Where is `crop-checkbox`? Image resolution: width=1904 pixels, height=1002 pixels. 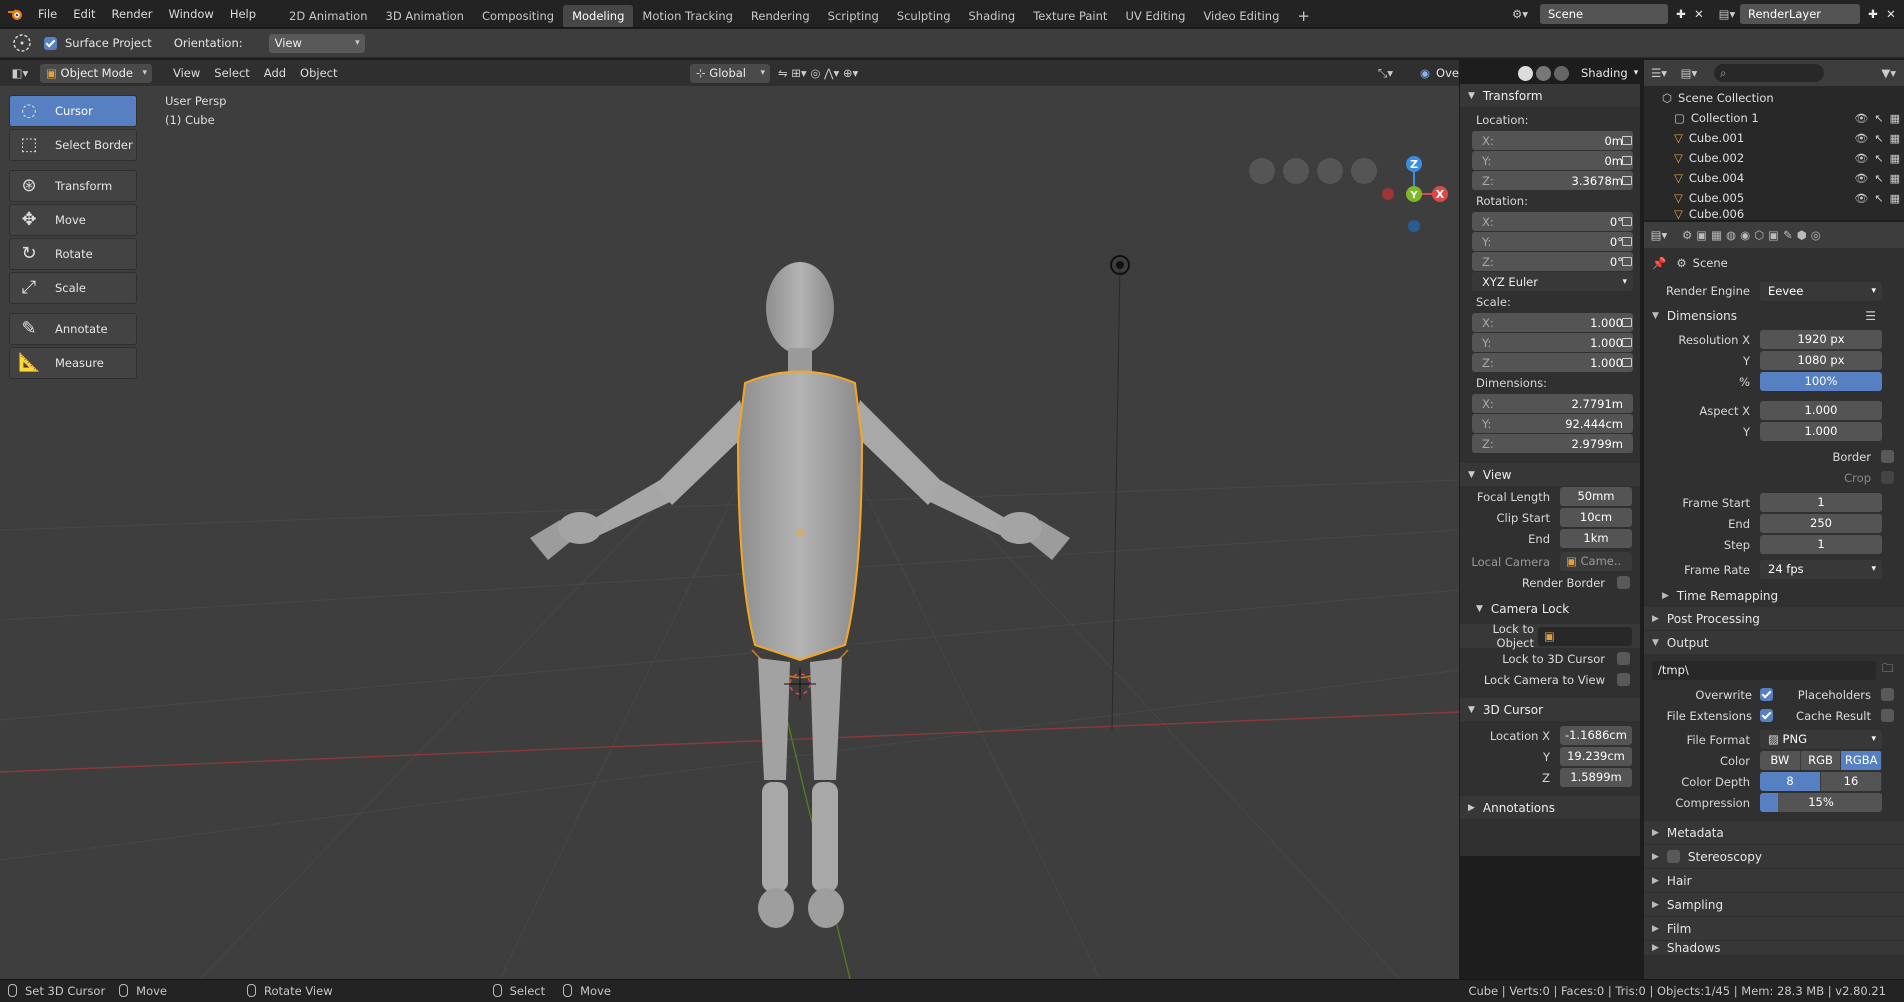 crop-checkbox is located at coordinates (1887, 477).